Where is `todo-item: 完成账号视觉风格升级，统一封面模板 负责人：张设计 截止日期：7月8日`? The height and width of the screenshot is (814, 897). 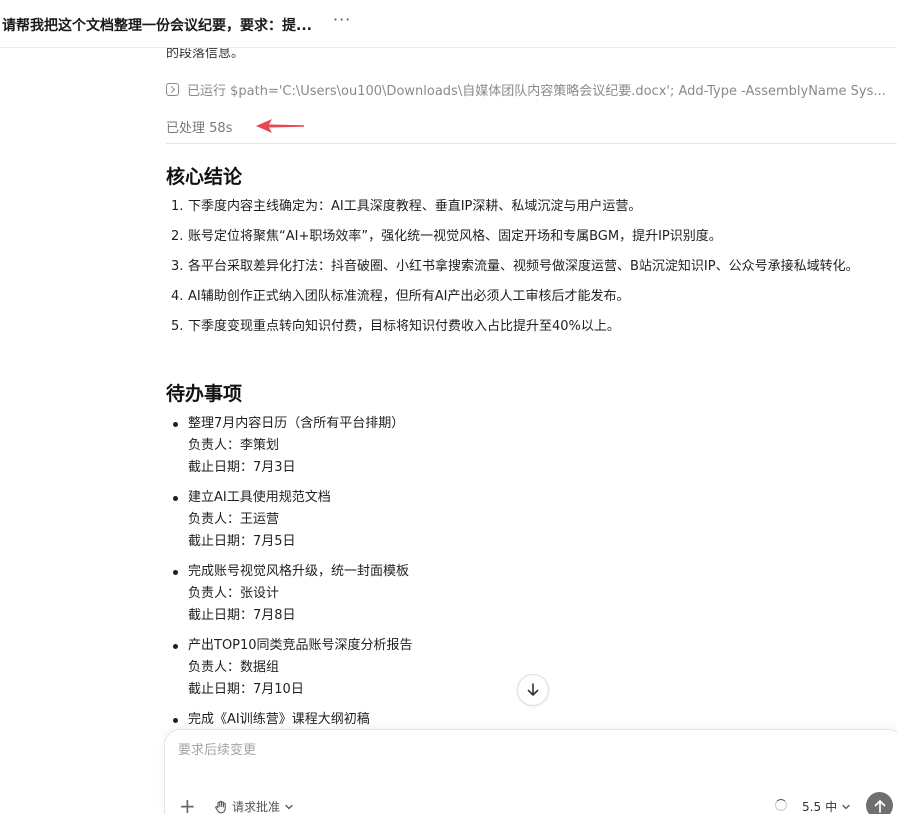 todo-item: 完成账号视觉风格升级，统一封面模板 负责人：张设计 截止日期：7月8日 is located at coordinates (526, 594).